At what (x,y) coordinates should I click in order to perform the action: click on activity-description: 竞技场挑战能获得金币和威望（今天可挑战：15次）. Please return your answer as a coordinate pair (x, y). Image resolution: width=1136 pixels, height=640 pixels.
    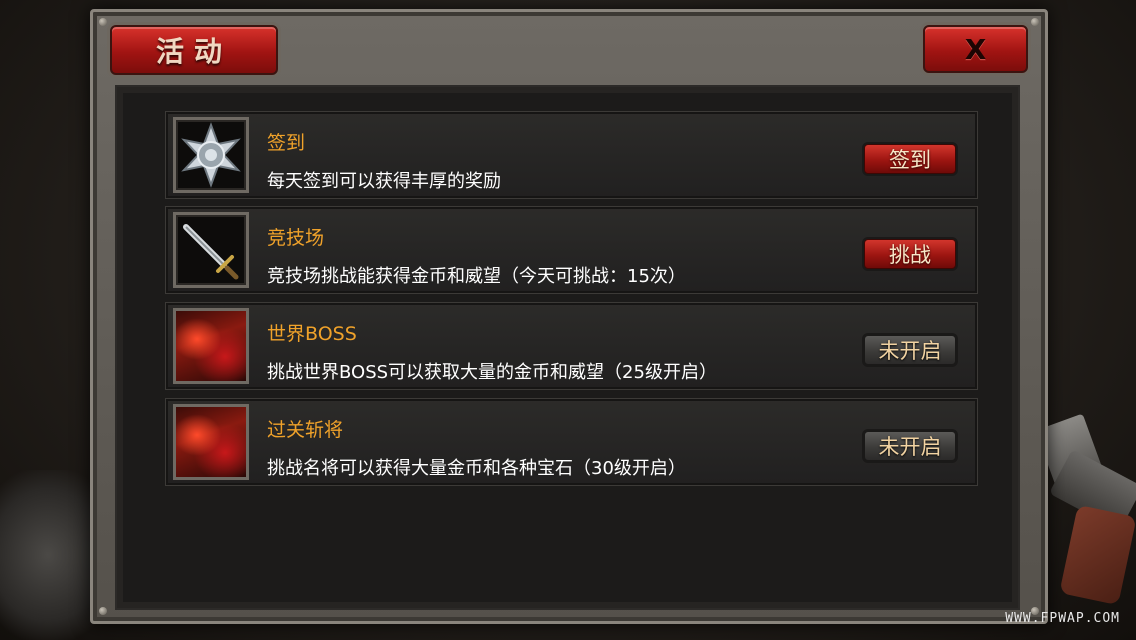
    Looking at the image, I should click on (476, 276).